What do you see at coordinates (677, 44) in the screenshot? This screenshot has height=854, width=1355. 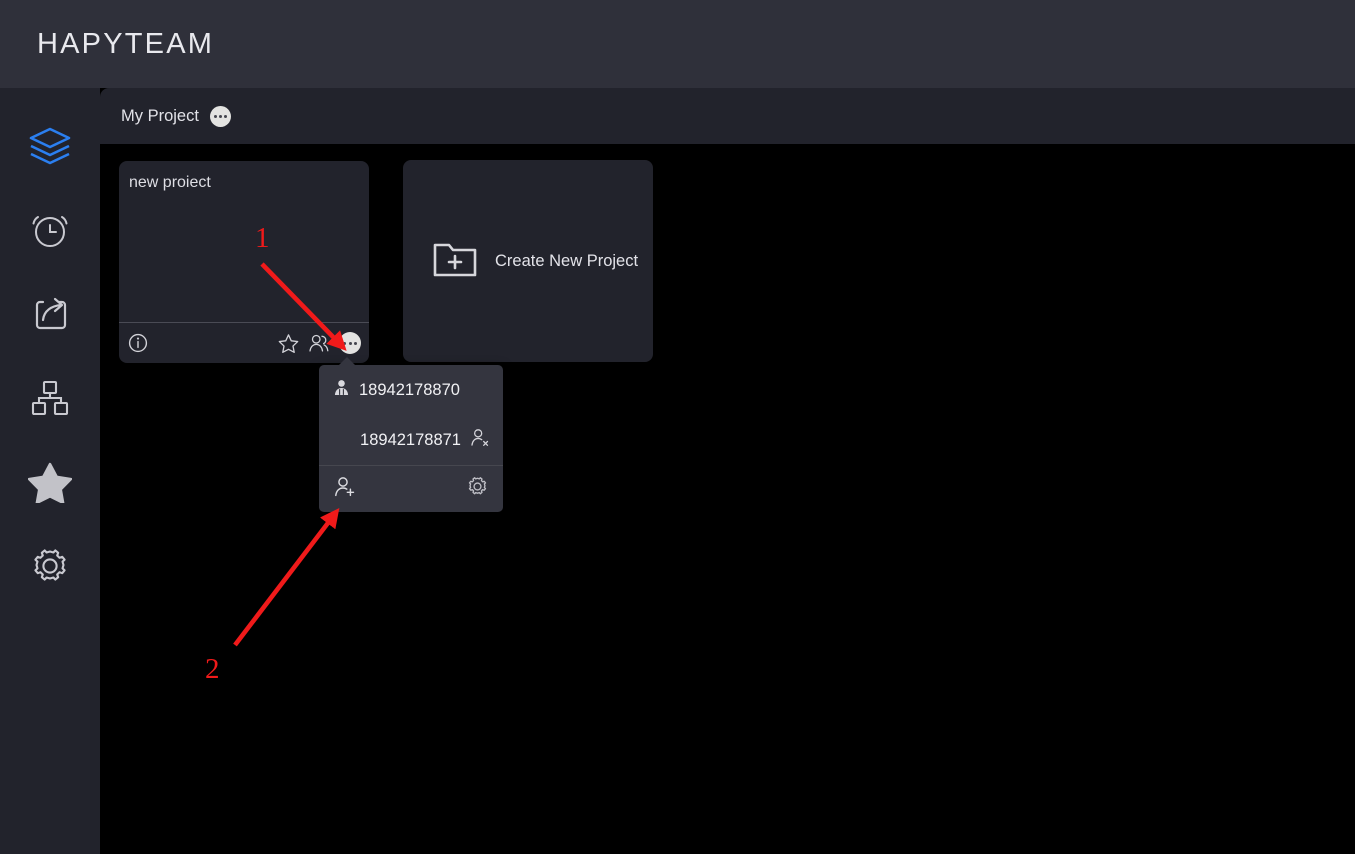 I see `app-header: HAPYTEAM` at bounding box center [677, 44].